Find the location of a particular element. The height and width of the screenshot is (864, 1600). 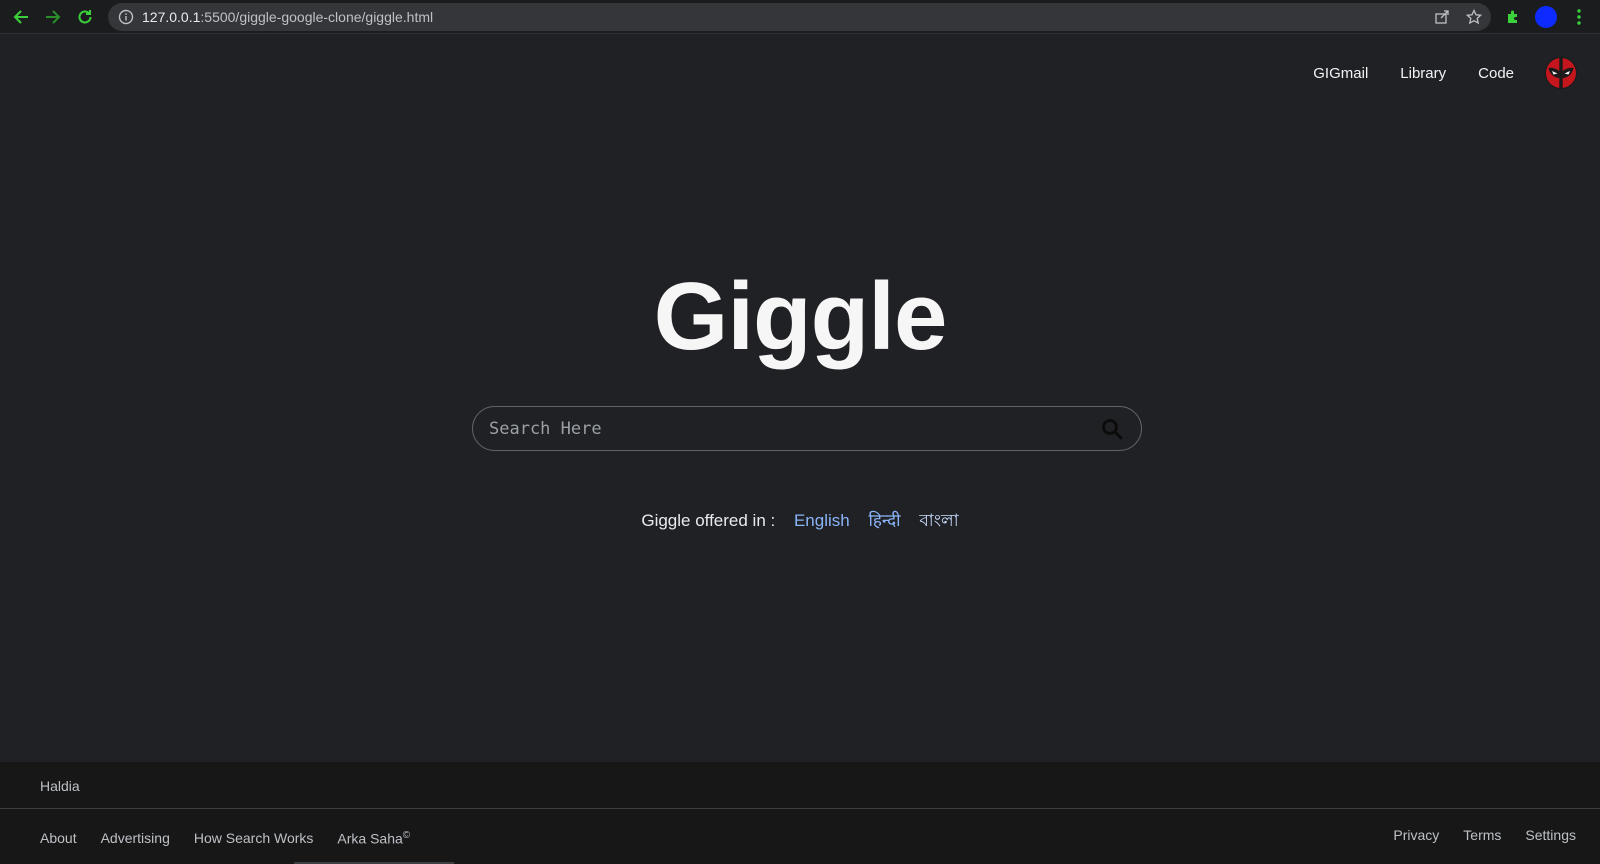

author-link: Arka Saha© is located at coordinates (373, 838).